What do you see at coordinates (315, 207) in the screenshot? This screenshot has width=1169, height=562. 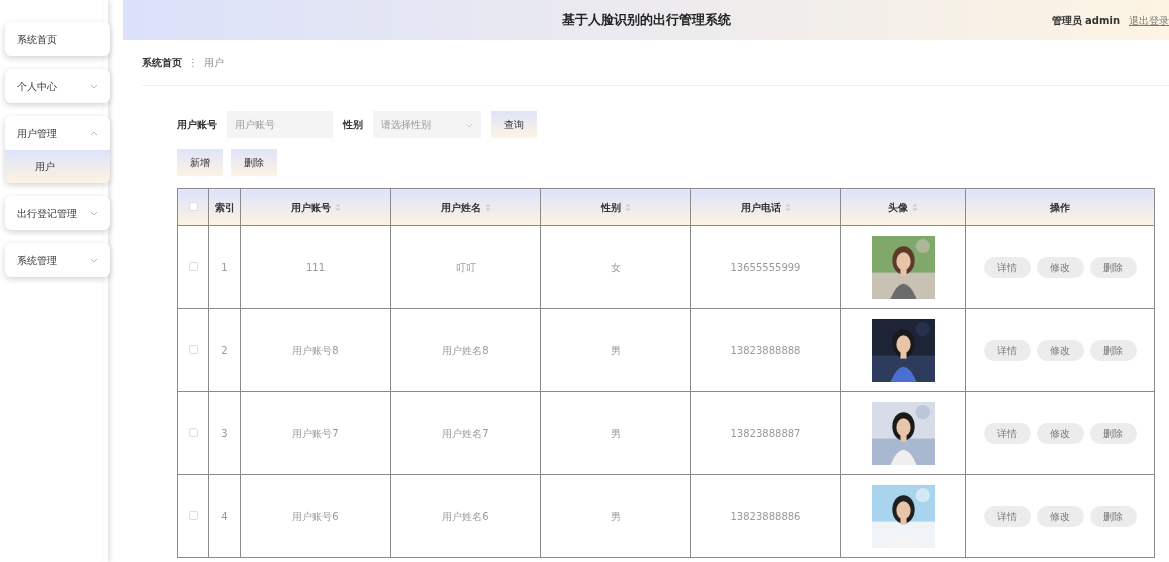 I see `column-header: 用户账号` at bounding box center [315, 207].